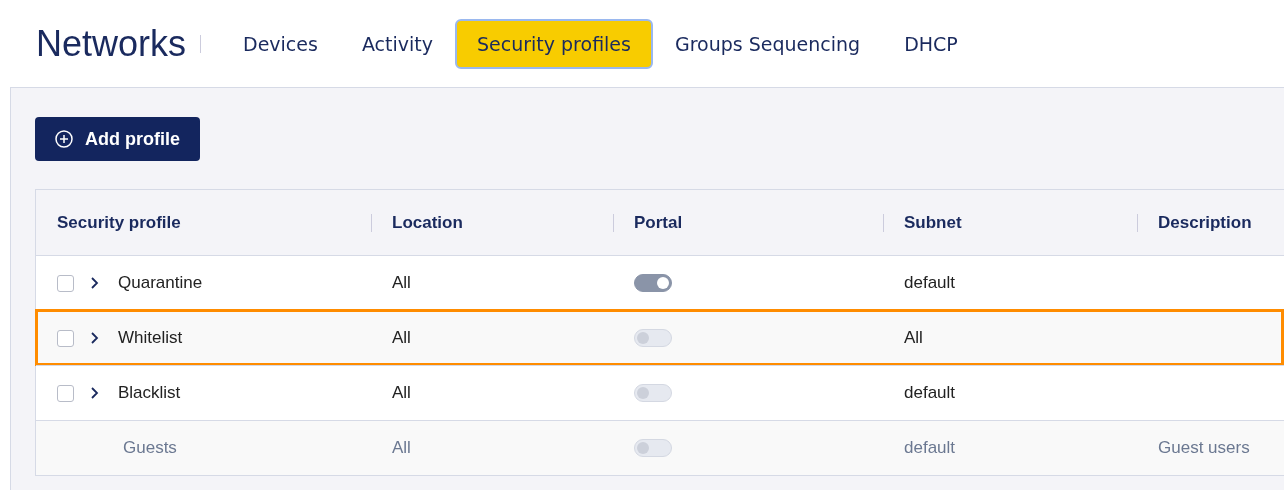 The image size is (1284, 490). Describe the element at coordinates (119, 222) in the screenshot. I see `column-header: Security profile` at that location.